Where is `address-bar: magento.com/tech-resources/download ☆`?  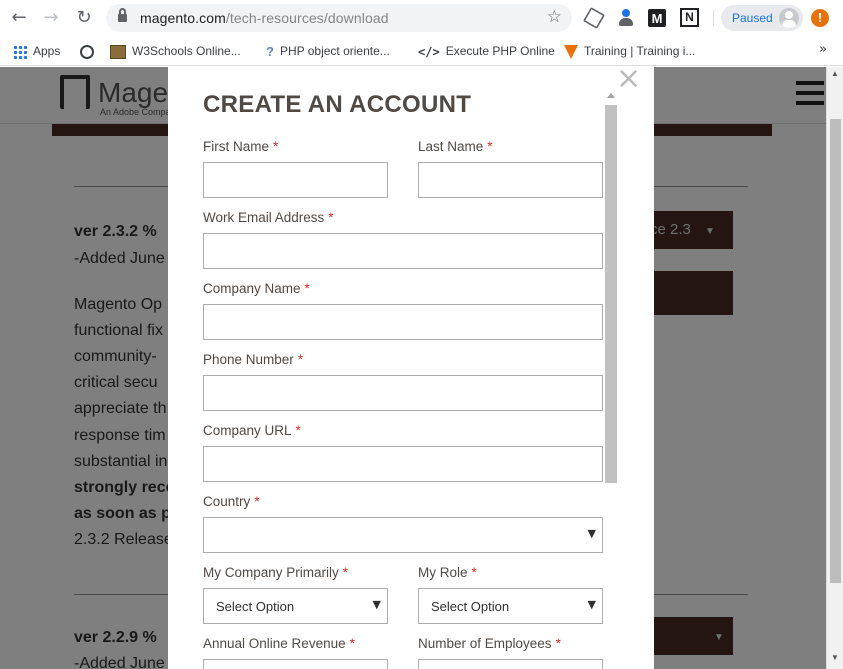
address-bar: magento.com/tech-resources/download ☆ is located at coordinates (339, 18).